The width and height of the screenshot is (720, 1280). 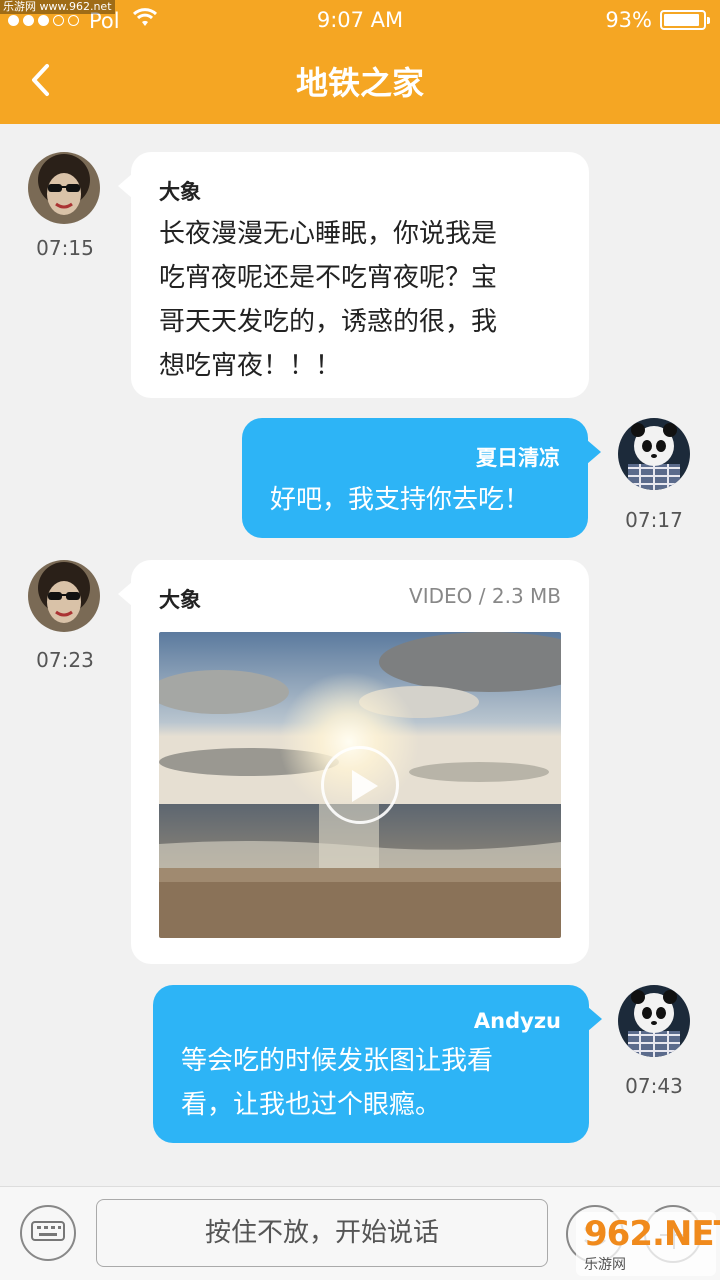 What do you see at coordinates (180, 192) in the screenshot?
I see `sender-name: 大象` at bounding box center [180, 192].